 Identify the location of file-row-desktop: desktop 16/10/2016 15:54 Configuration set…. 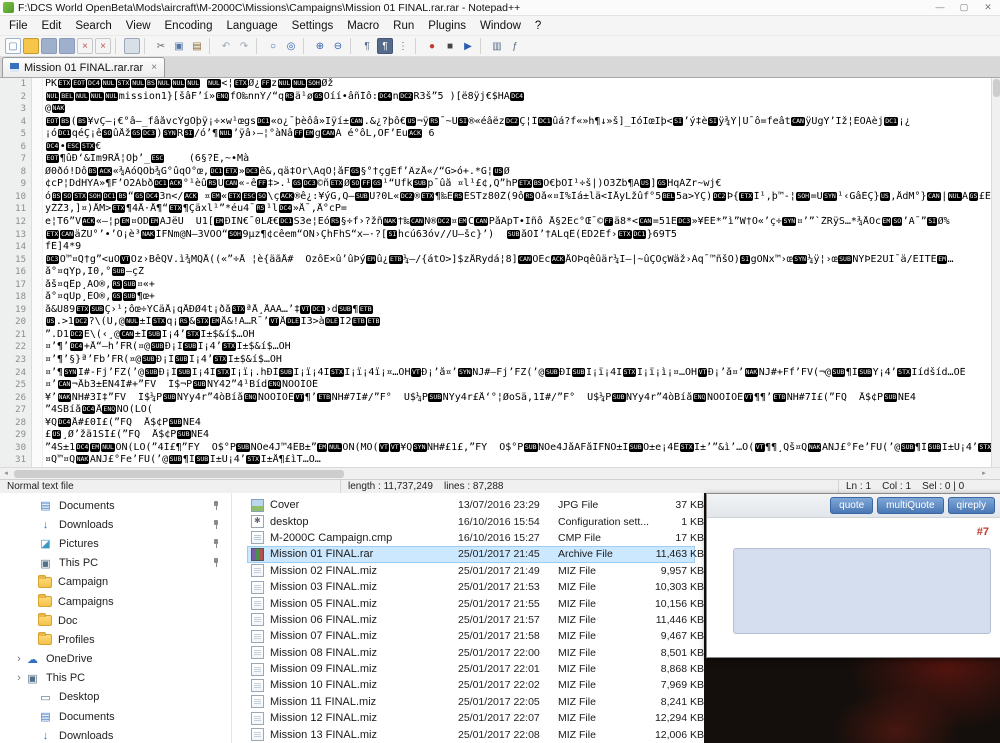
(475, 521).